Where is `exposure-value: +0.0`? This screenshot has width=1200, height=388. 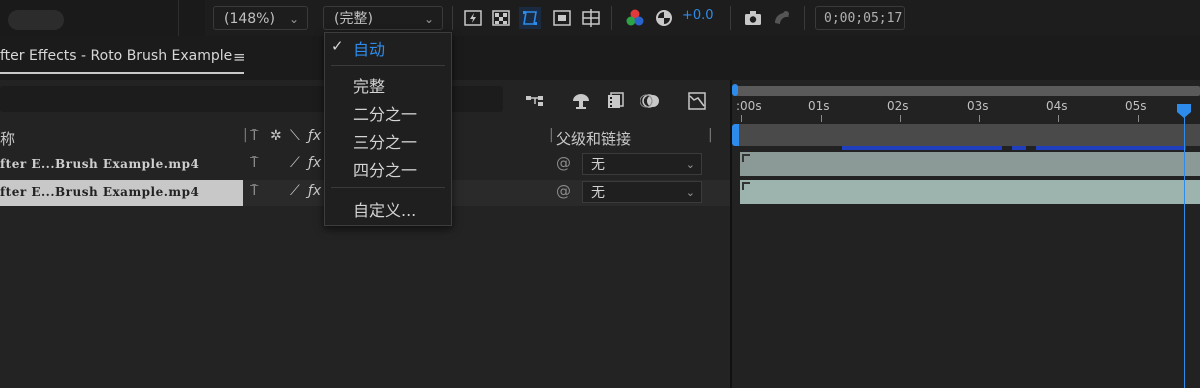
exposure-value: +0.0 is located at coordinates (698, 15).